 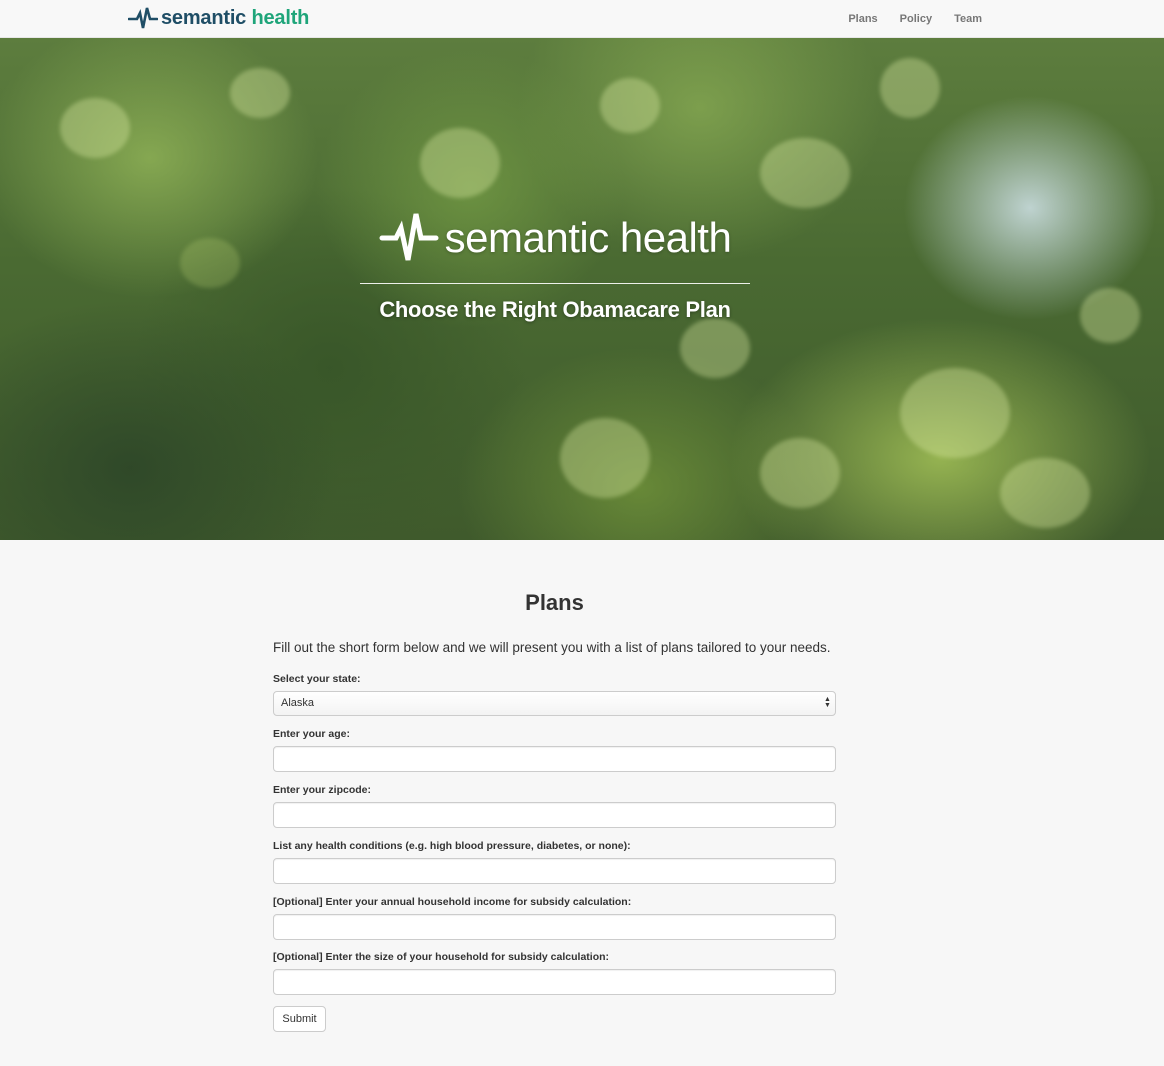 What do you see at coordinates (554, 815) in the screenshot?
I see `zipcode-input` at bounding box center [554, 815].